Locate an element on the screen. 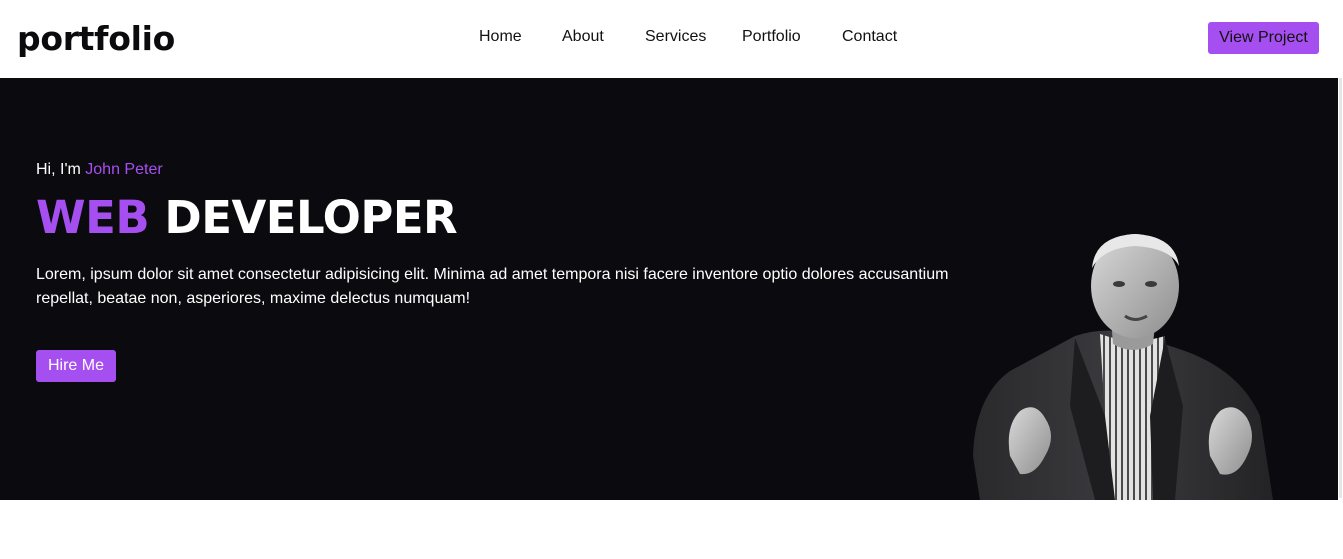 Image resolution: width=1343 pixels, height=559 pixels. hero-title: WEB DEVELOPER is located at coordinates (247, 217).